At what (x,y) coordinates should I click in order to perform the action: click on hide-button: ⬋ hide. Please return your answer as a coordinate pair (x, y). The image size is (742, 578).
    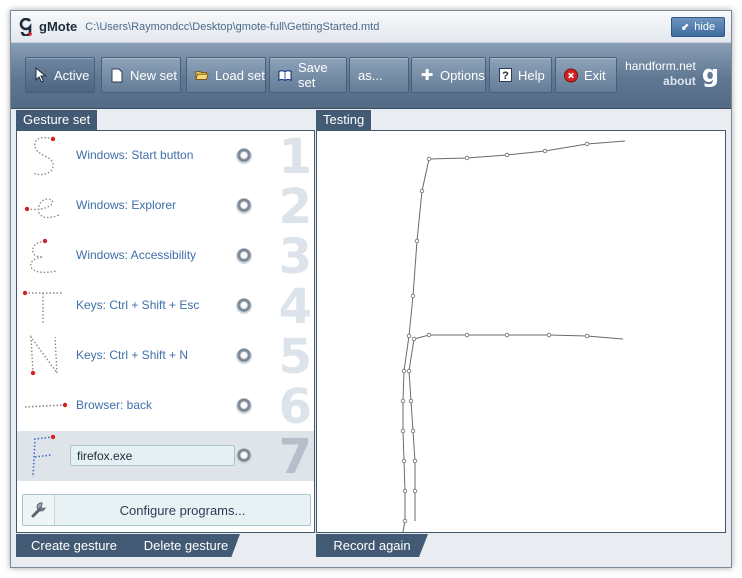
    Looking at the image, I should click on (698, 27).